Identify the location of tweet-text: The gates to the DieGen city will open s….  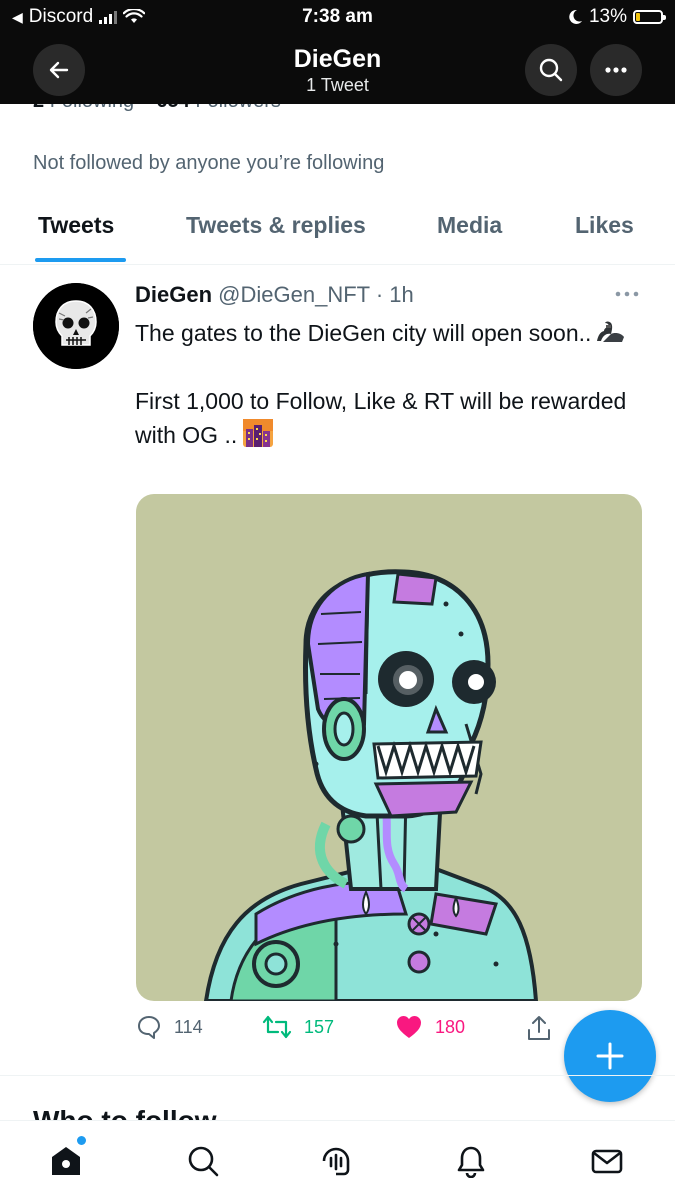
(385, 384).